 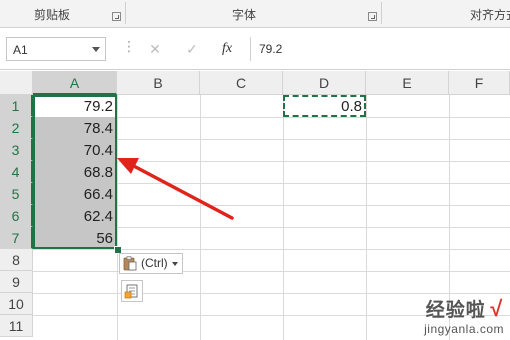 What do you see at coordinates (16, 326) in the screenshot?
I see `row-header-11: 11` at bounding box center [16, 326].